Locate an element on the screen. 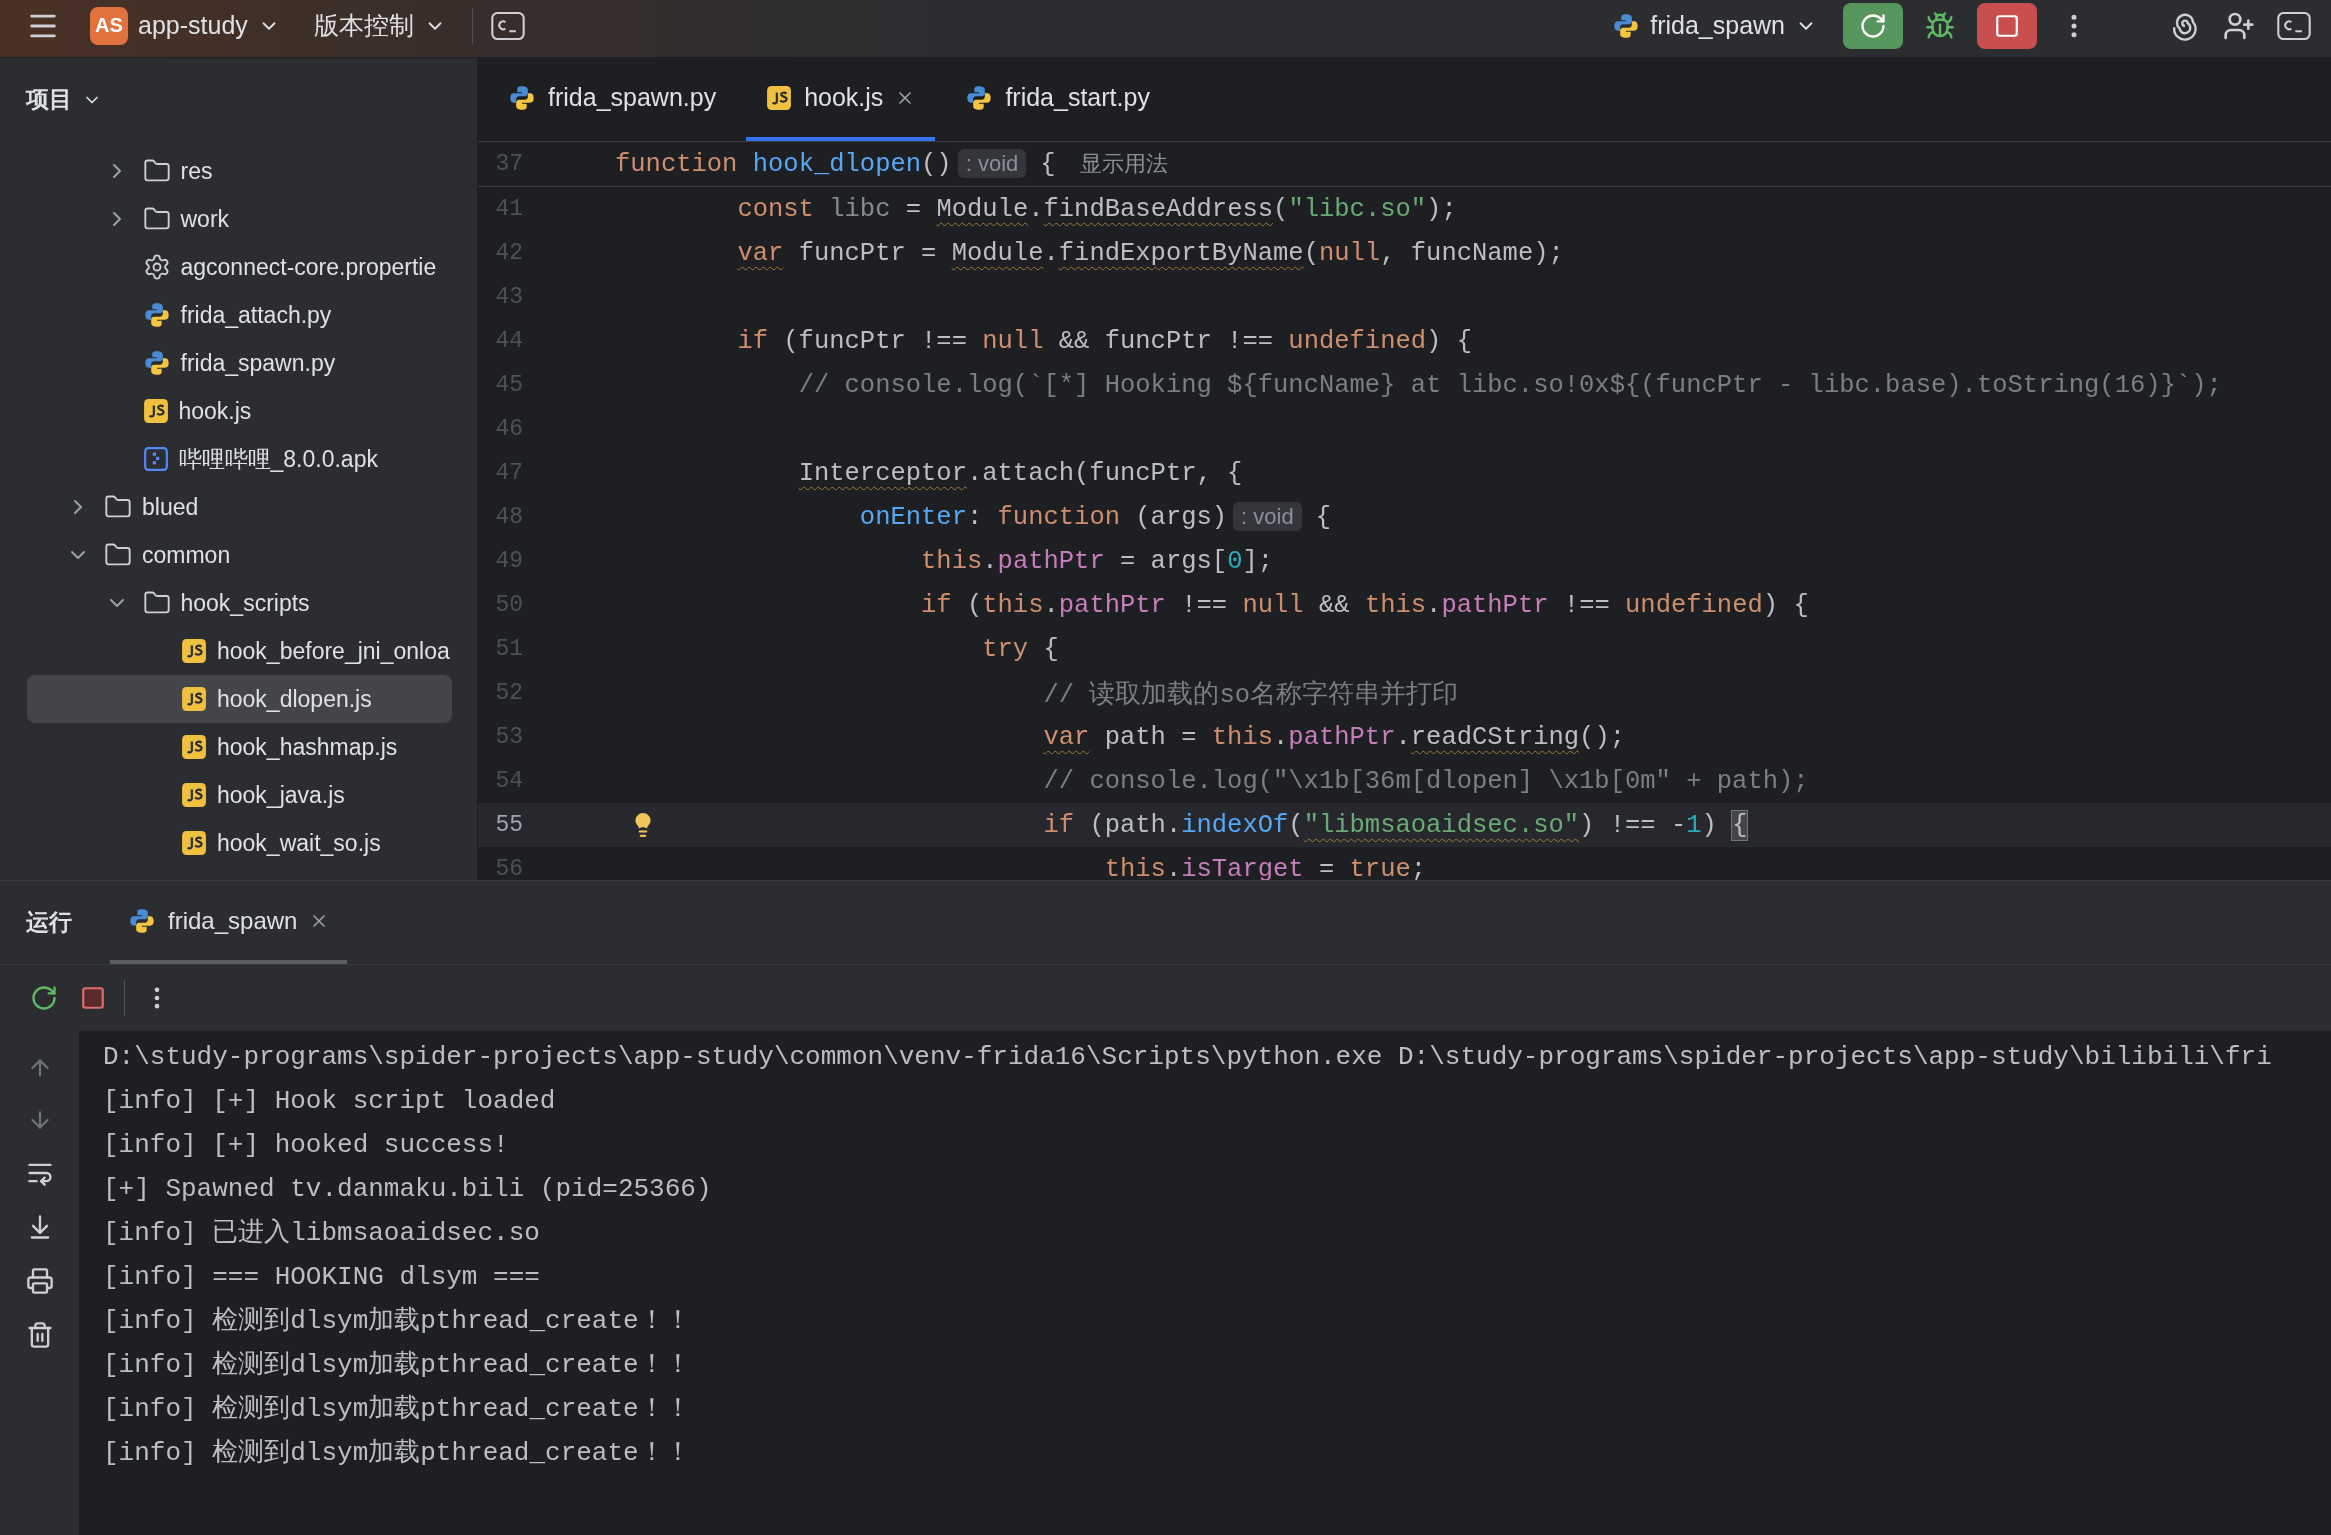 This screenshot has width=2331, height=1535. code-line: var funcPtr = Module.findExportByName(null, funcName); is located at coordinates (1150, 253).